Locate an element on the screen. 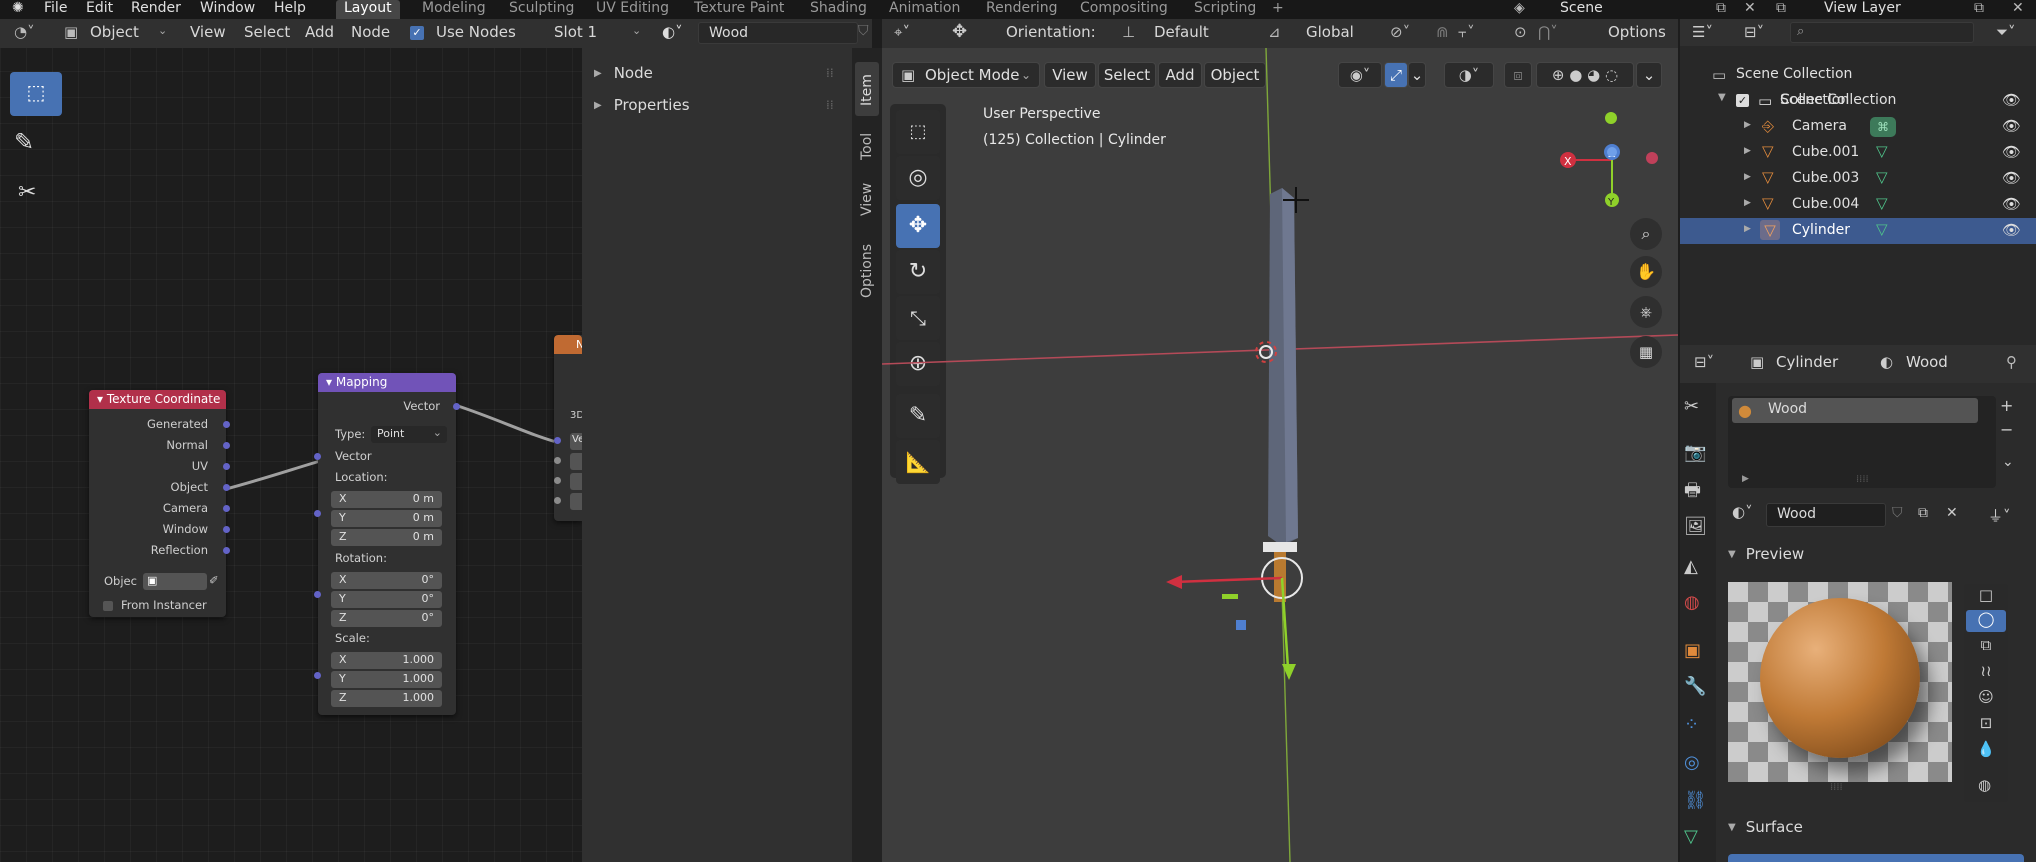 The image size is (2036, 862). new-scene-icon: ⧉ is located at coordinates (1721, 8).